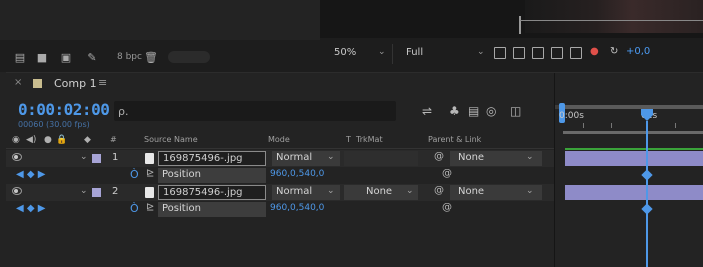 This screenshot has width=703, height=267. I want to click on trash-icon: 🗑, so click(151, 57).